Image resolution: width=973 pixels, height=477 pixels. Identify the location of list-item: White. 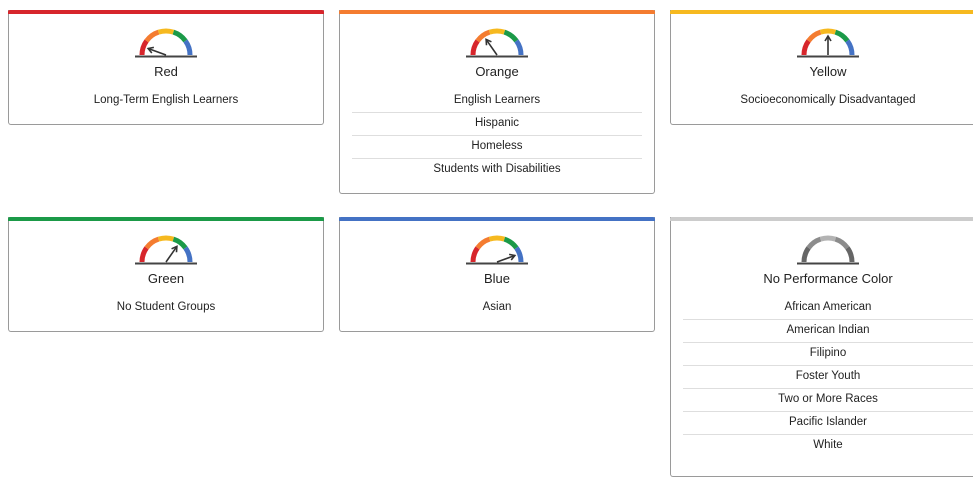
(828, 445).